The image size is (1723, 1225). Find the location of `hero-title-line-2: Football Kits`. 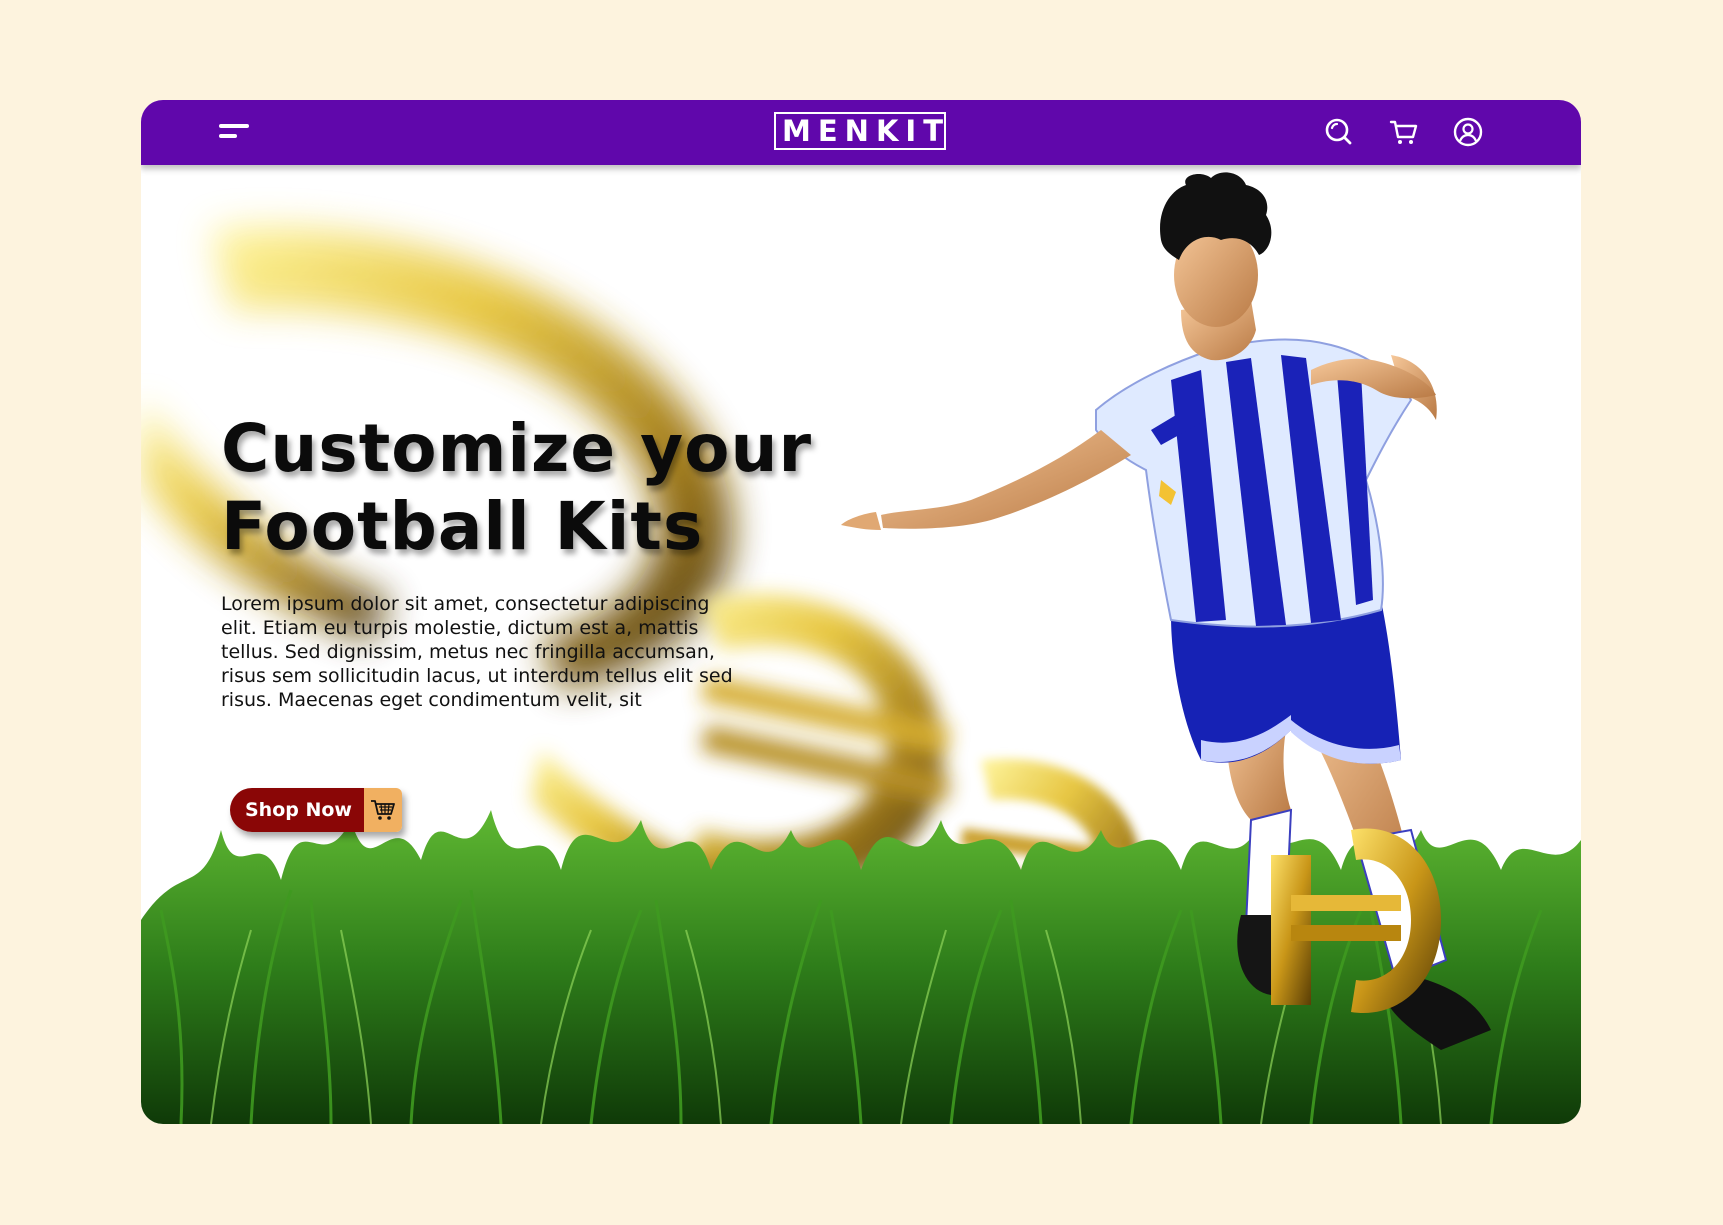

hero-title-line-2: Football Kits is located at coordinates (462, 526).